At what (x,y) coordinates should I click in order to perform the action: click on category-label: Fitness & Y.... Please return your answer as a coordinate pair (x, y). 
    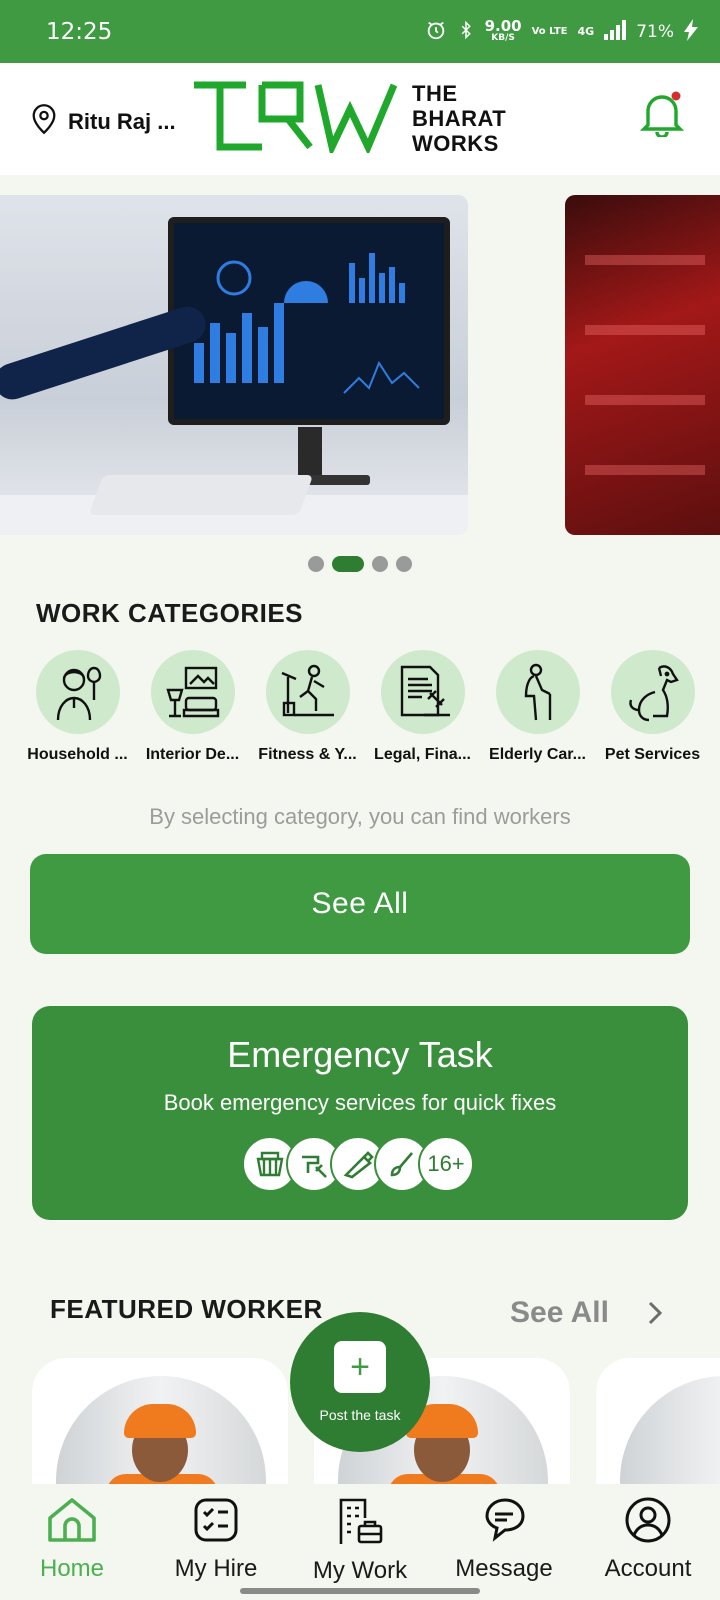
    Looking at the image, I should click on (307, 754).